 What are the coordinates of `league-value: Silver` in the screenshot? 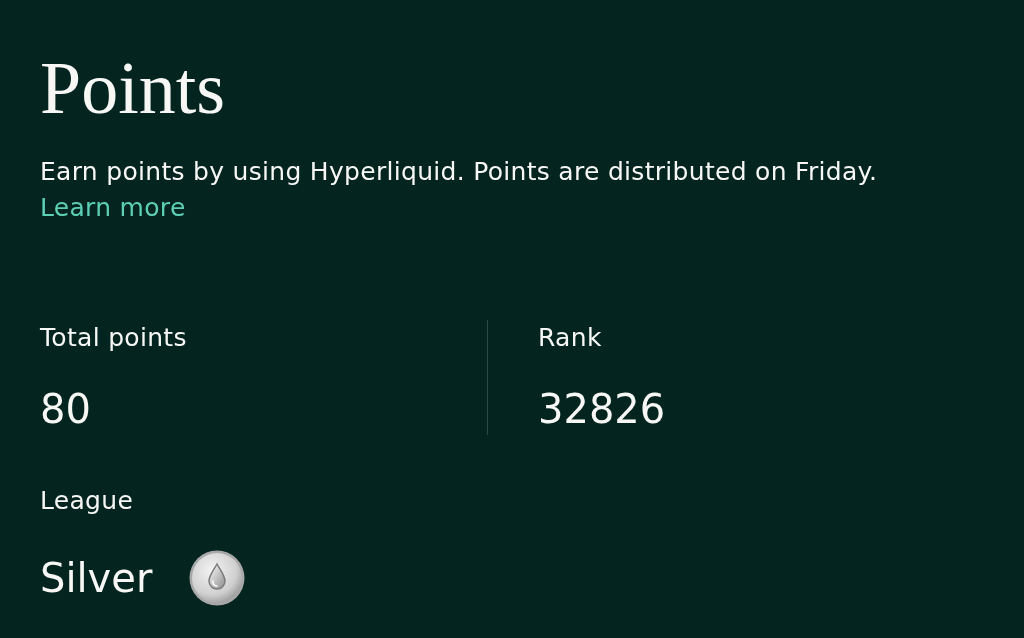 It's located at (96, 578).